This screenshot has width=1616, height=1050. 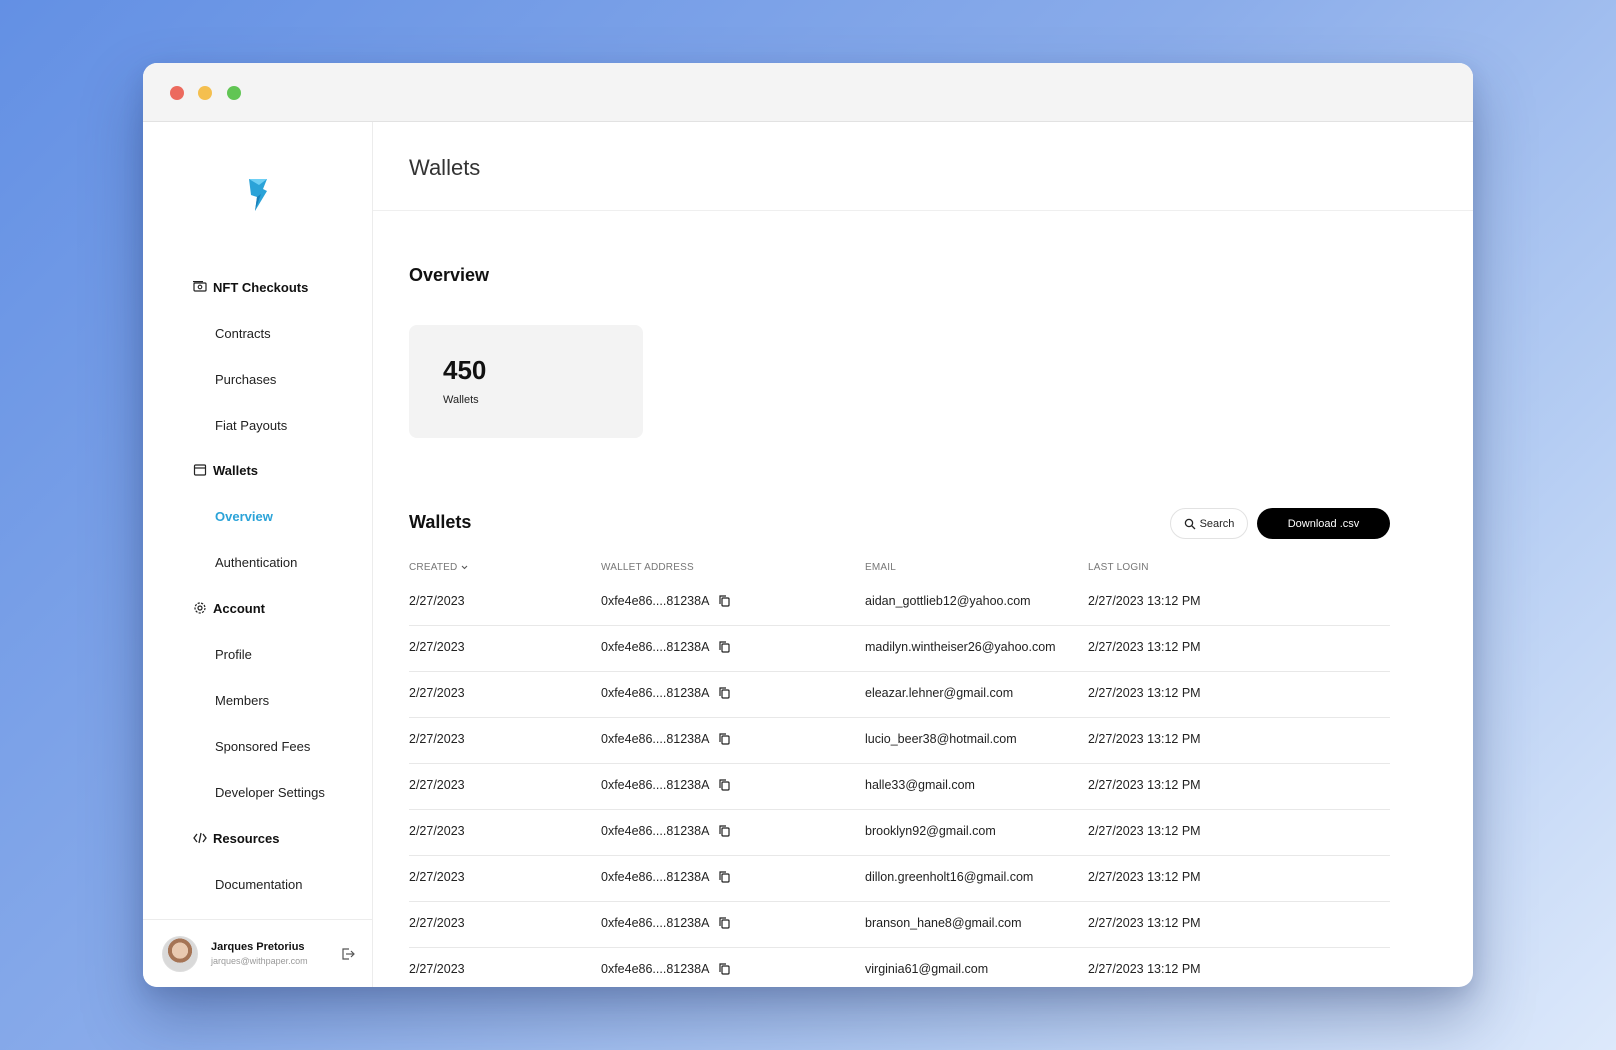 I want to click on sidebar-item-profile: Profile, so click(x=257, y=654).